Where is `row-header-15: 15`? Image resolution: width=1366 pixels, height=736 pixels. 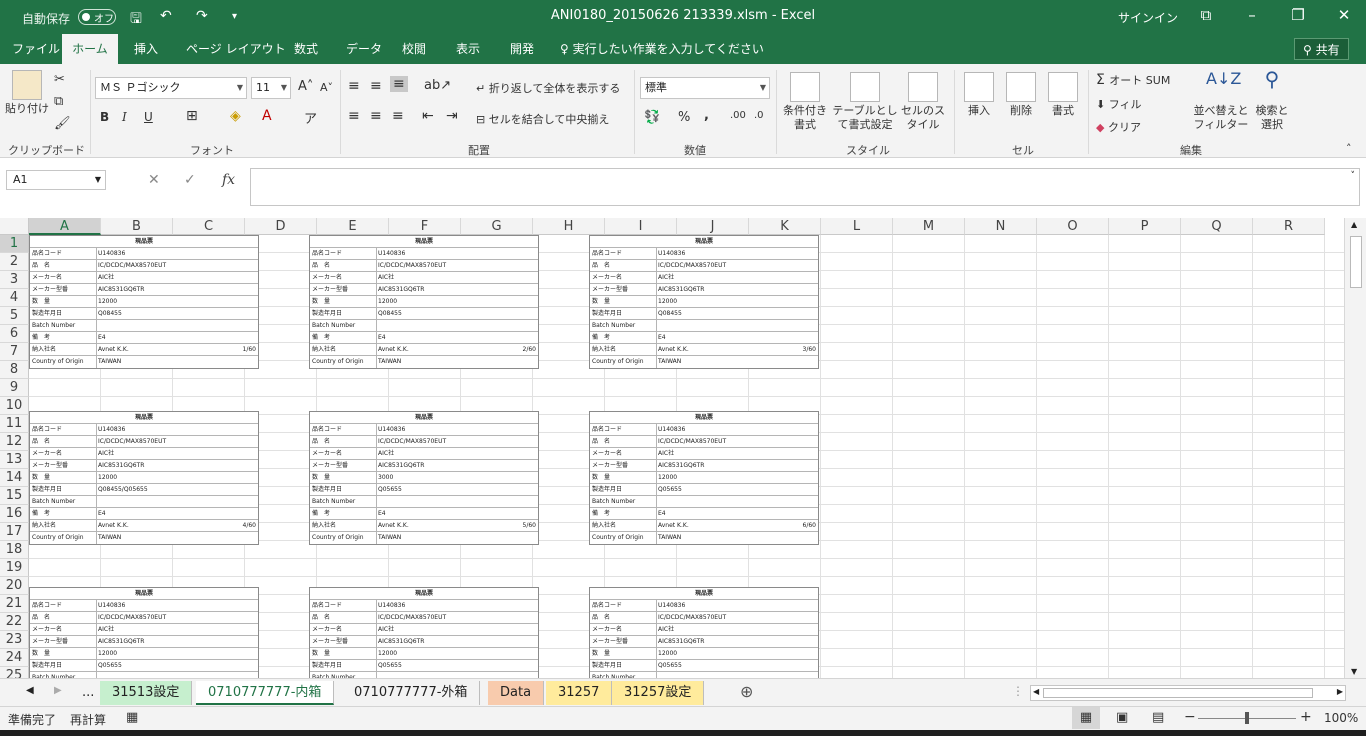
row-header-15: 15 is located at coordinates (14, 496).